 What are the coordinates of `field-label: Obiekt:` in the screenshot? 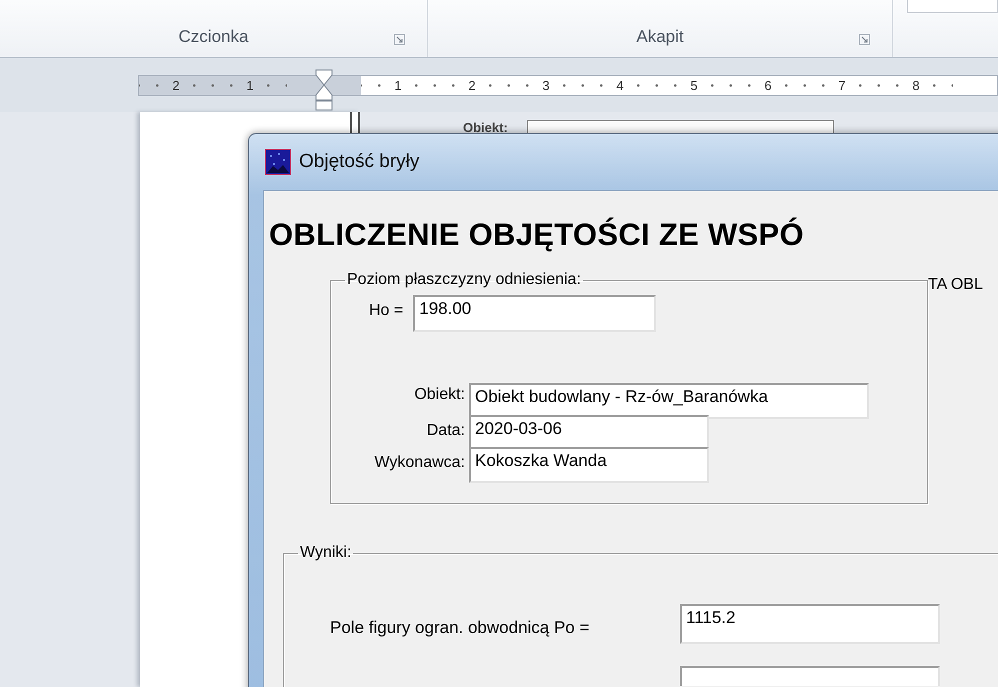 It's located at (439, 394).